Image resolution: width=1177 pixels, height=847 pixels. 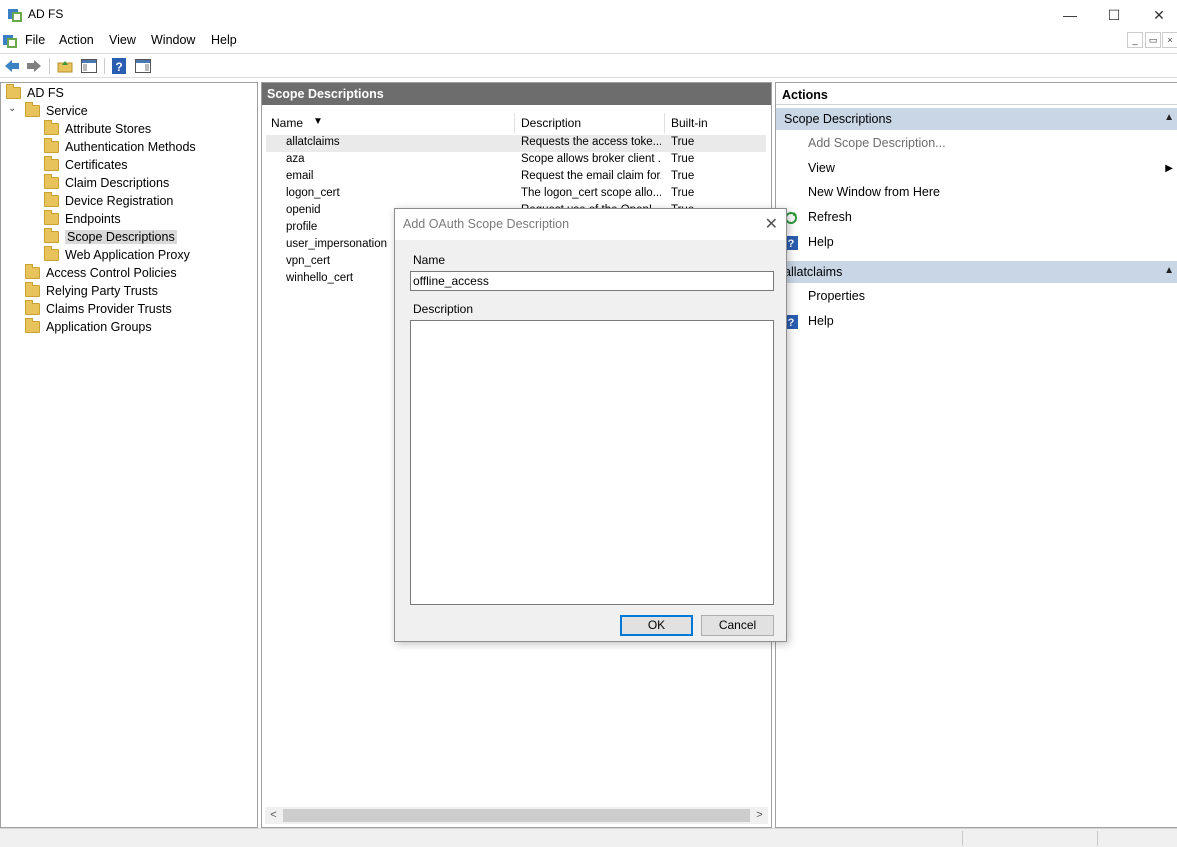 What do you see at coordinates (65, 66) in the screenshot?
I see `up-folder-icon` at bounding box center [65, 66].